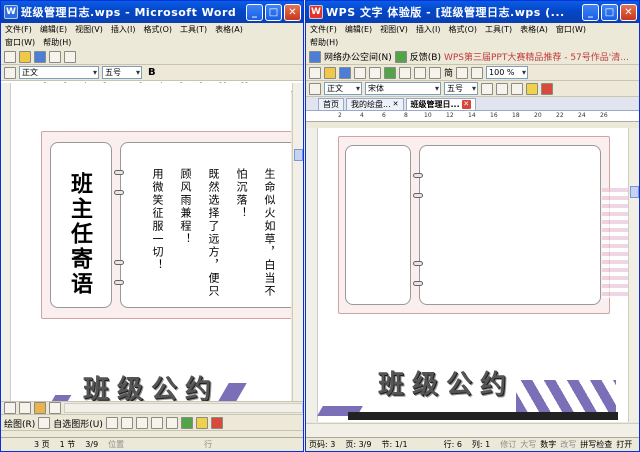  Describe the element at coordinates (80, 234) in the screenshot. I see `planner-title: 班主任寄语` at that location.